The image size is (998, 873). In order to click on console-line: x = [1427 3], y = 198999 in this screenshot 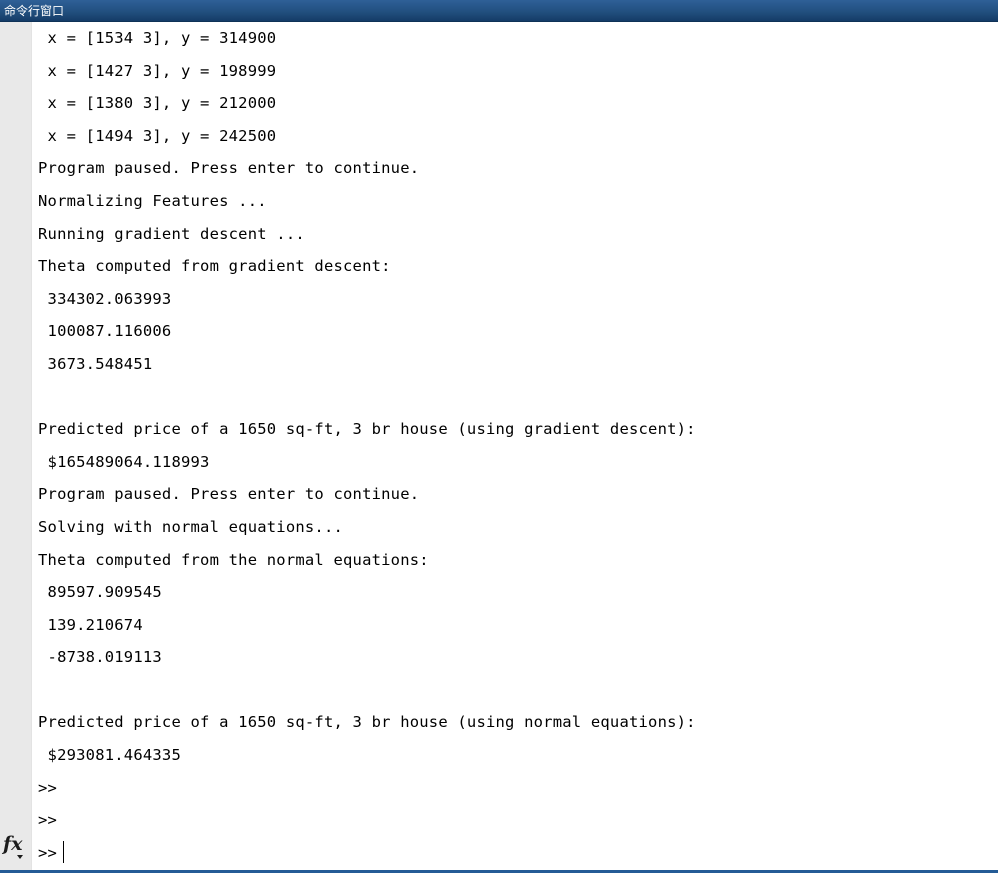, I will do `click(157, 70)`.